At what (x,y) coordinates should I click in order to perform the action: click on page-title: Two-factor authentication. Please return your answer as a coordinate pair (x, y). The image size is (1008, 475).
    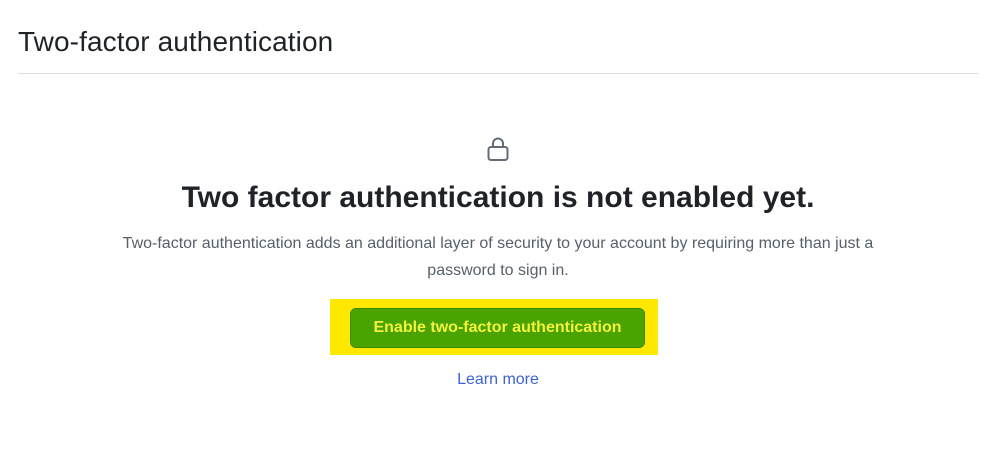
    Looking at the image, I should click on (176, 41).